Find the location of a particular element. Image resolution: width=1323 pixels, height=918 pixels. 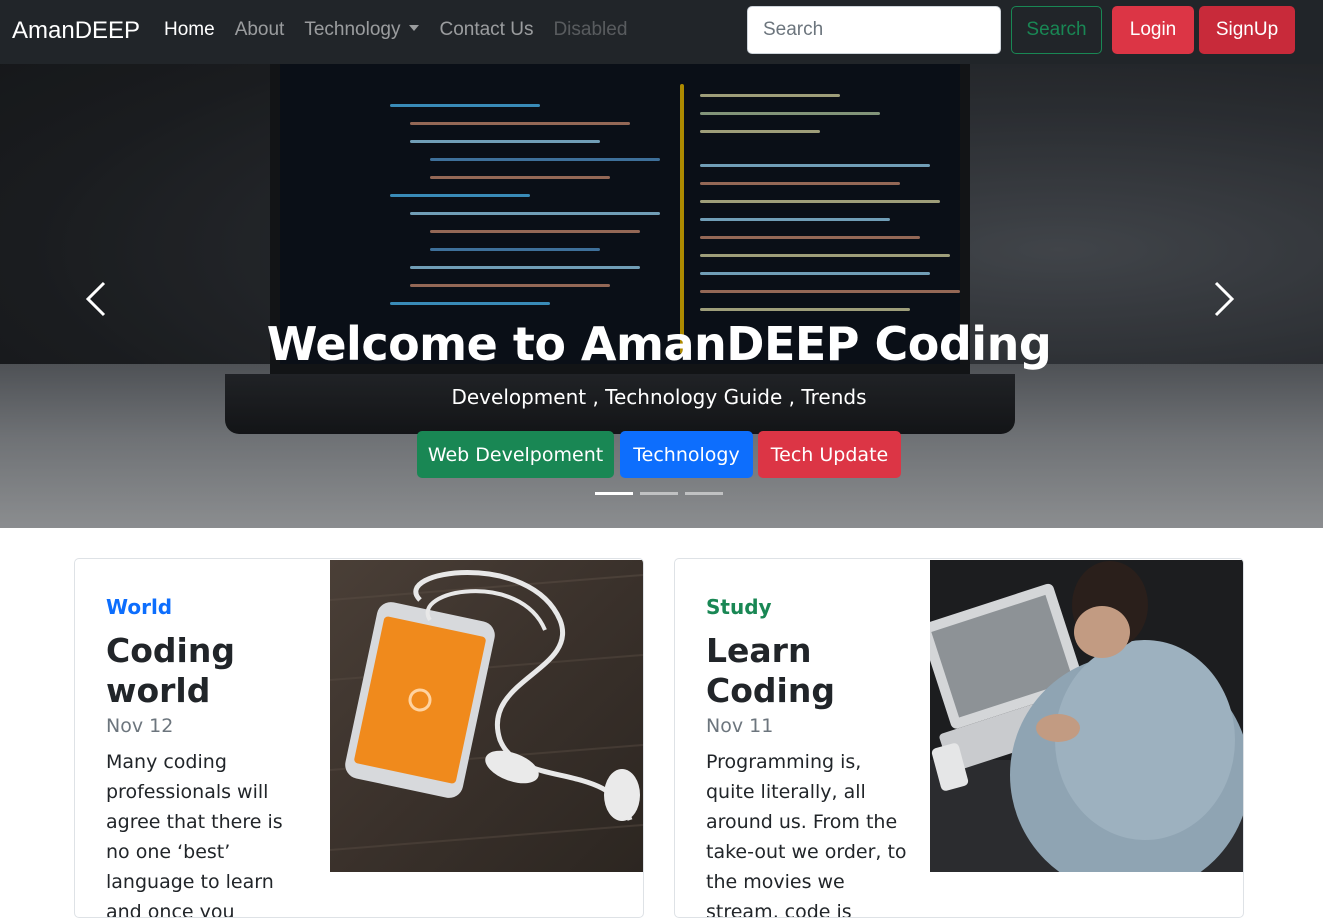

card-title: Learn Coding is located at coordinates (770, 670).